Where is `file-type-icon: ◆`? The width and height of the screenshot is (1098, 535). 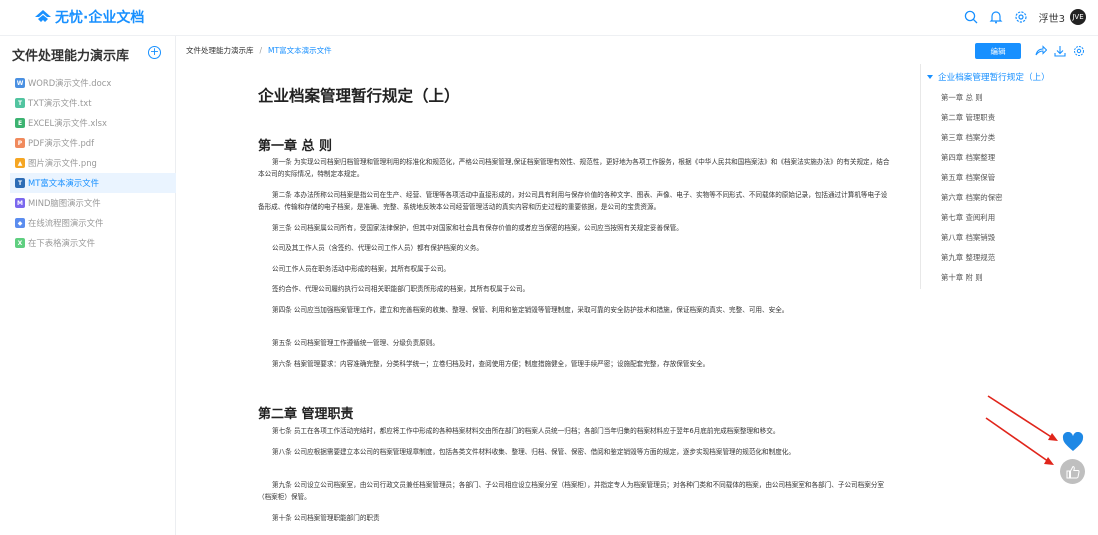
file-type-icon: ◆ is located at coordinates (20, 223).